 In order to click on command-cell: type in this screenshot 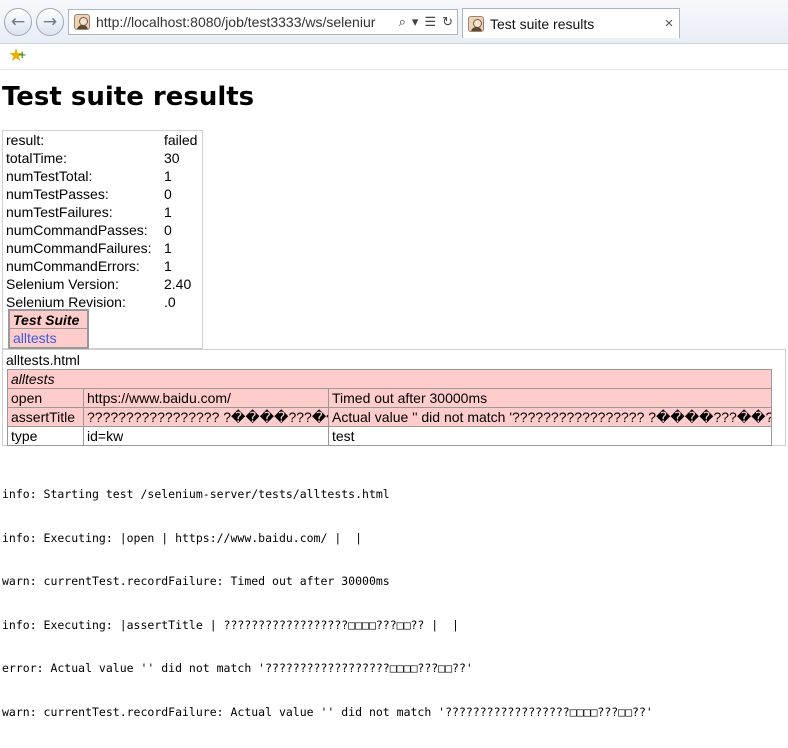, I will do `click(45, 436)`.